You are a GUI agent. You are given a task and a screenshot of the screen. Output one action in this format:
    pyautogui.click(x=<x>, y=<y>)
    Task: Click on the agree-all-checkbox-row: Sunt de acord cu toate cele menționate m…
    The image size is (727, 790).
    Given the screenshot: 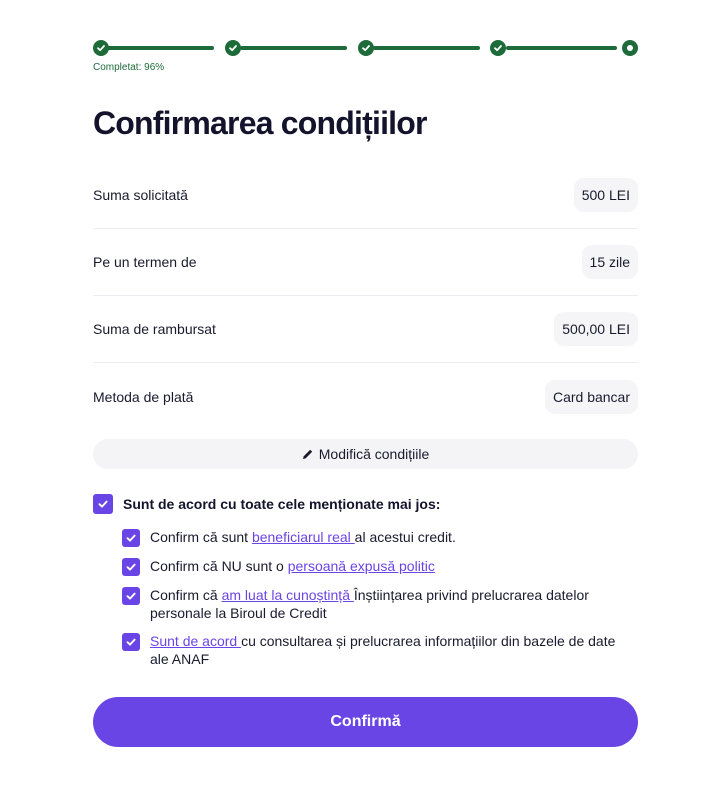 What is the action you would take?
    pyautogui.click(x=266, y=504)
    